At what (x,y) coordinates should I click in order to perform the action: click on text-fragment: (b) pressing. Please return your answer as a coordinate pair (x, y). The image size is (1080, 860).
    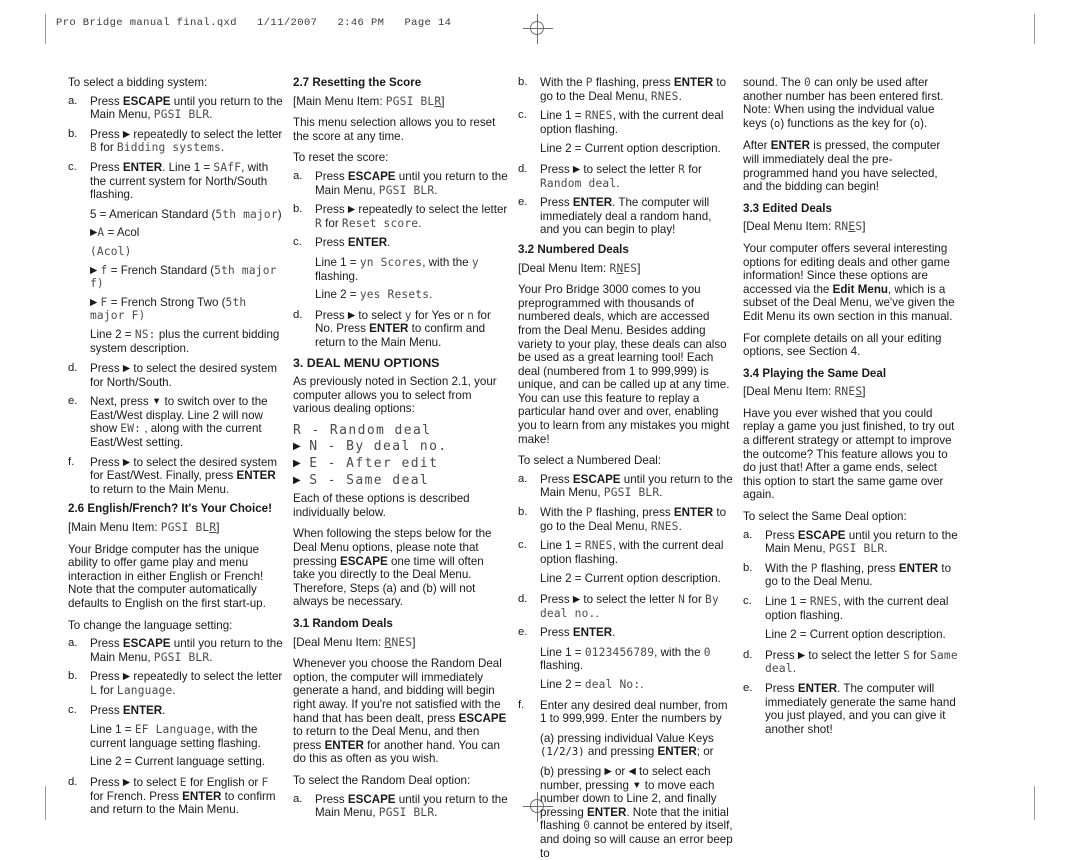
    Looking at the image, I should click on (572, 771).